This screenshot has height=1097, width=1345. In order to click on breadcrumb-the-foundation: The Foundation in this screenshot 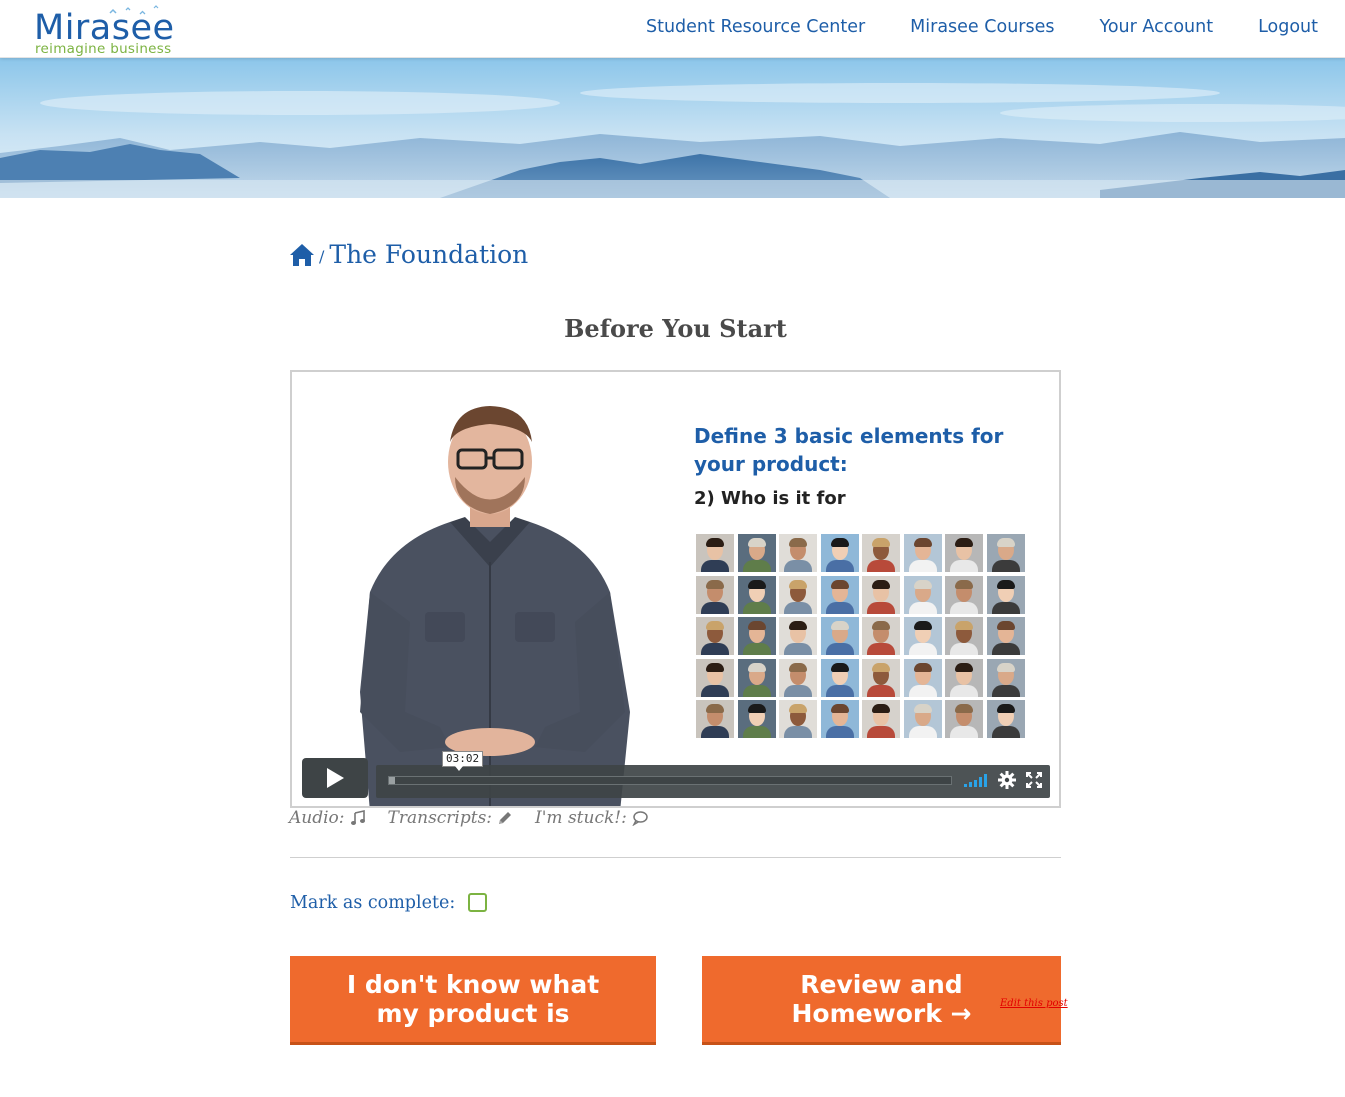, I will do `click(428, 254)`.